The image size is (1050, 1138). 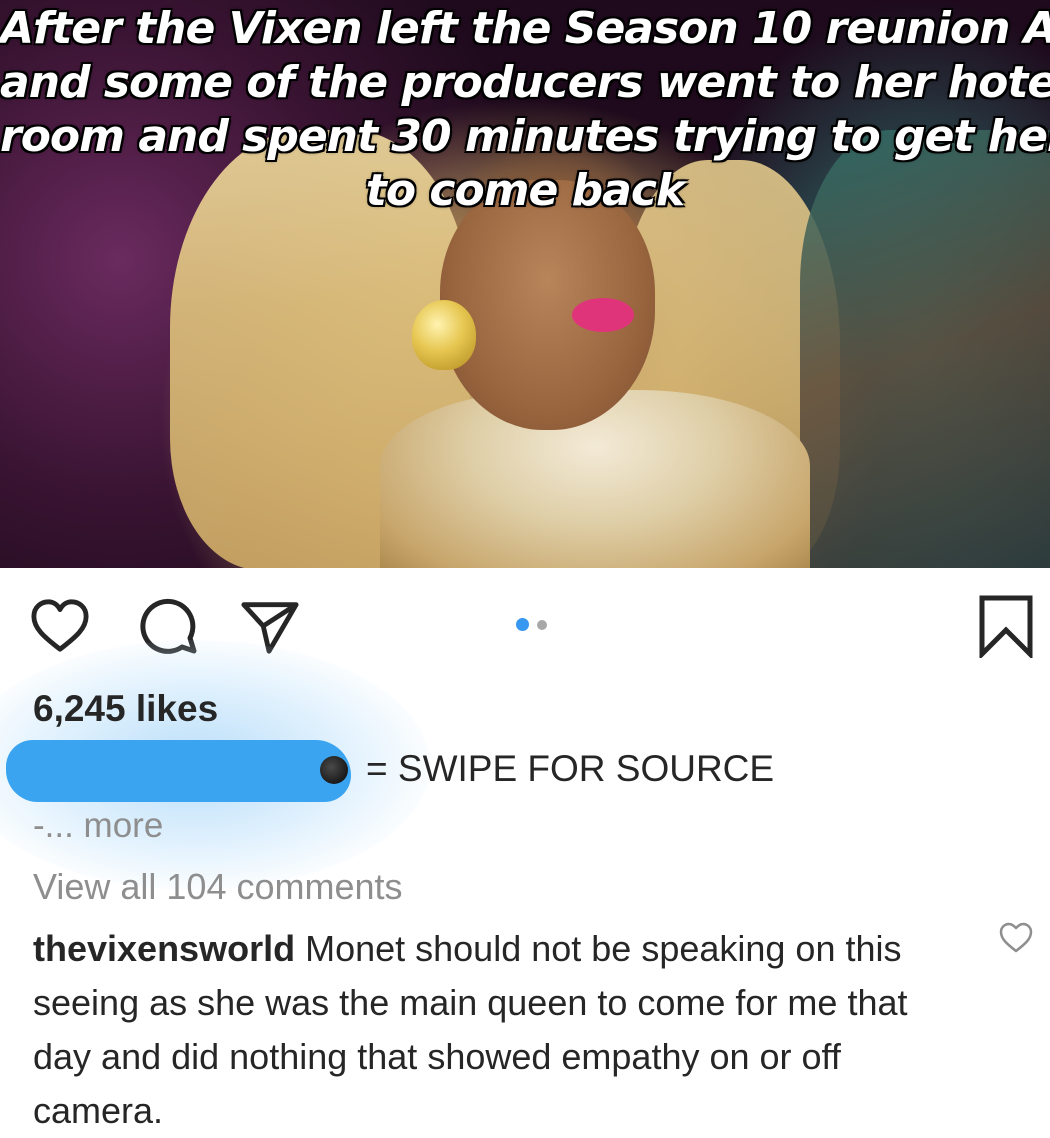 I want to click on bookmark-outline-icon, so click(x=1006, y=626).